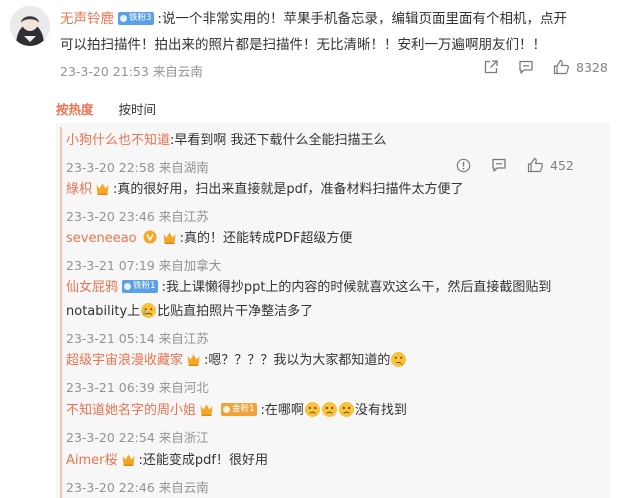 The height and width of the screenshot is (498, 622). I want to click on reply-text: notability上, so click(103, 311).